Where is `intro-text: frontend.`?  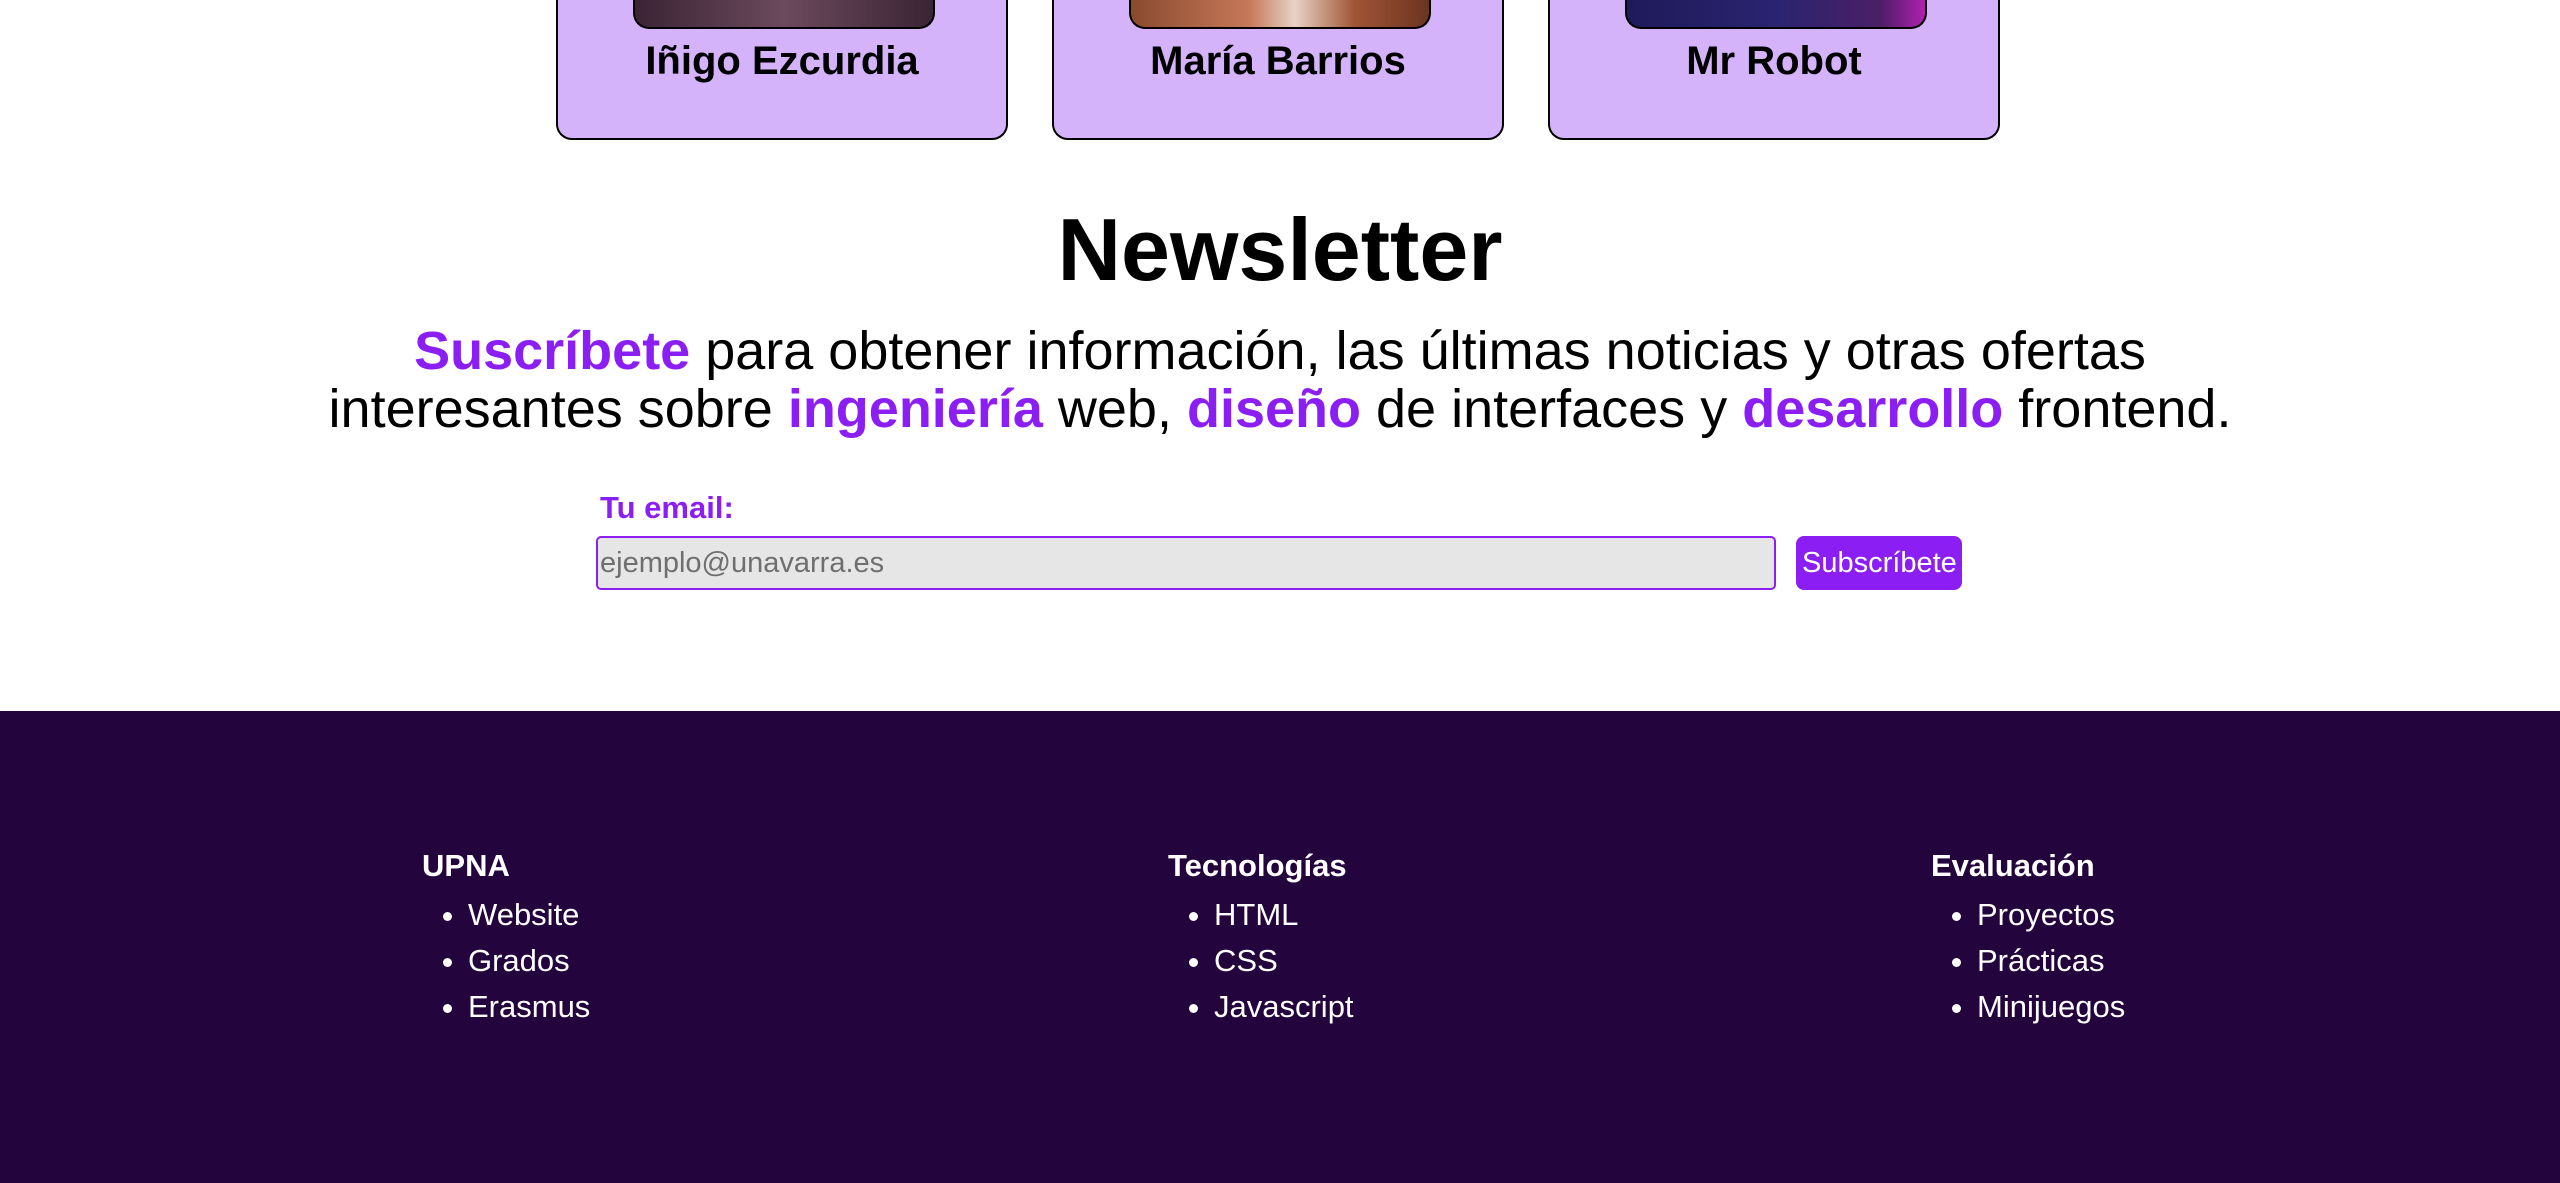 intro-text: frontend. is located at coordinates (2117, 409).